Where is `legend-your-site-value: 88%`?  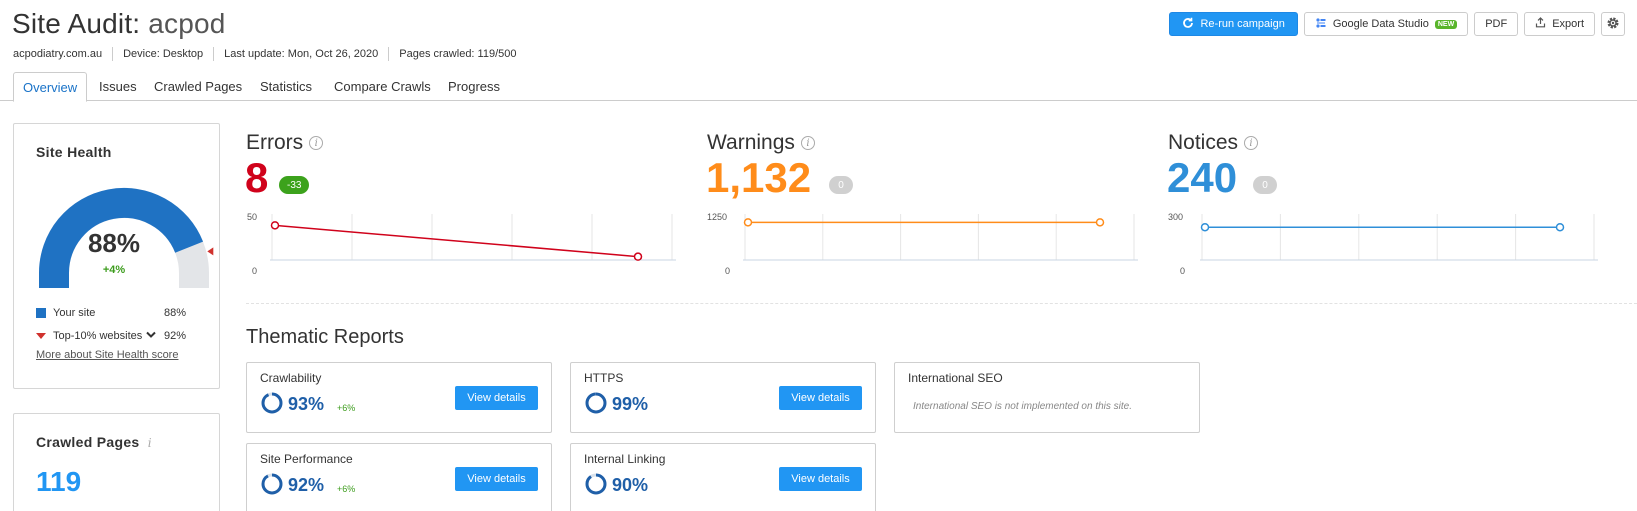 legend-your-site-value: 88% is located at coordinates (174, 313).